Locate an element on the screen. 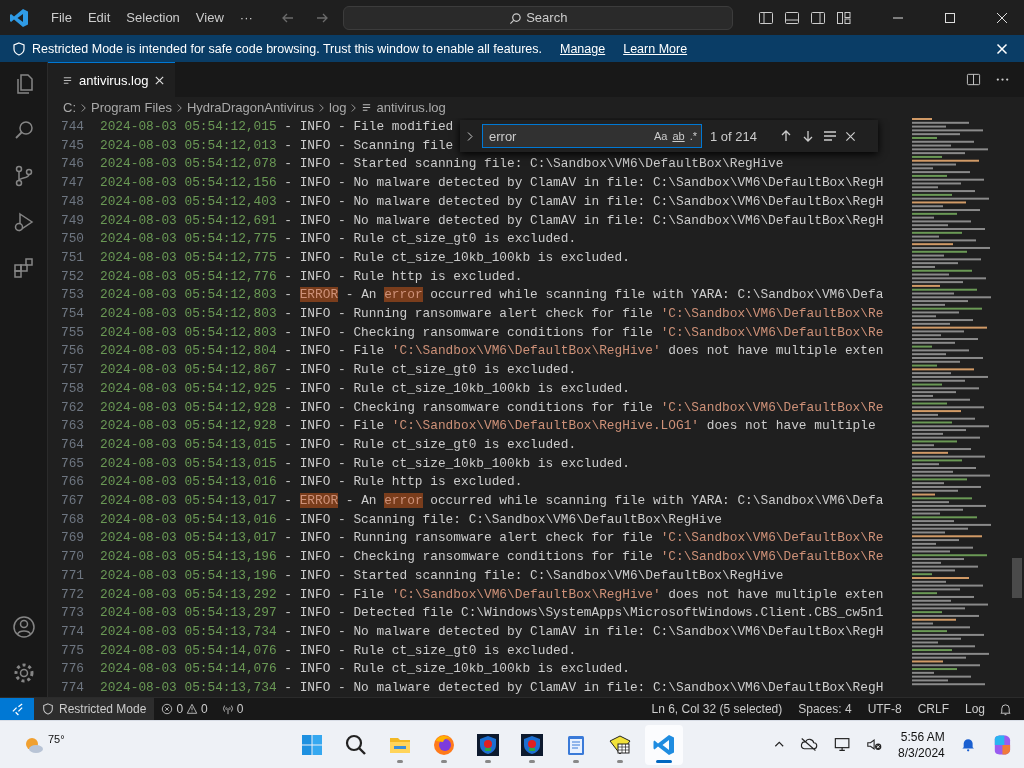 This screenshot has height=768, width=1024. find-in-selection-icon is located at coordinates (830, 136).